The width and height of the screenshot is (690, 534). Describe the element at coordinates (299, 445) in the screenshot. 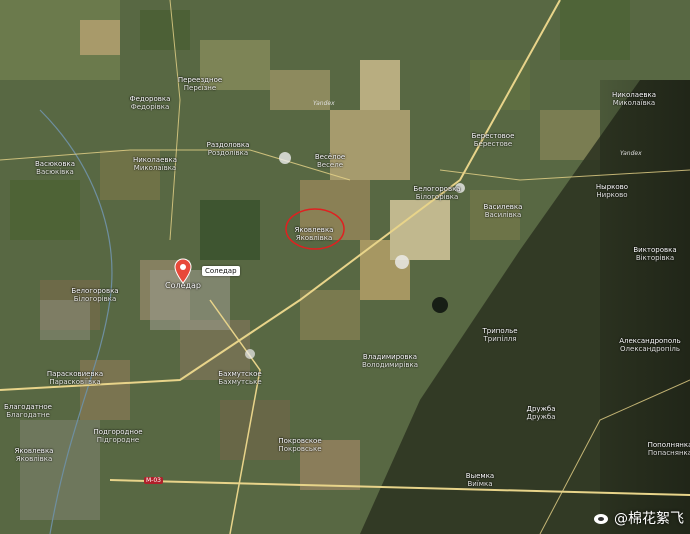

I see `place-label: Покровское Покровське` at that location.